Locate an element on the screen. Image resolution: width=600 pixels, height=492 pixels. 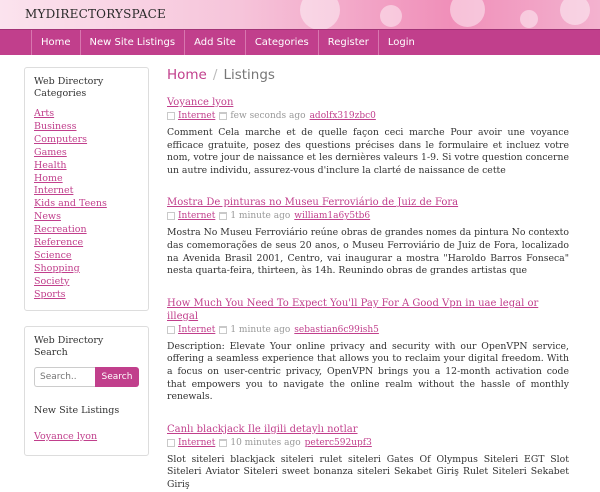
new-listing-label: Voyance lyon is located at coordinates (66, 436).